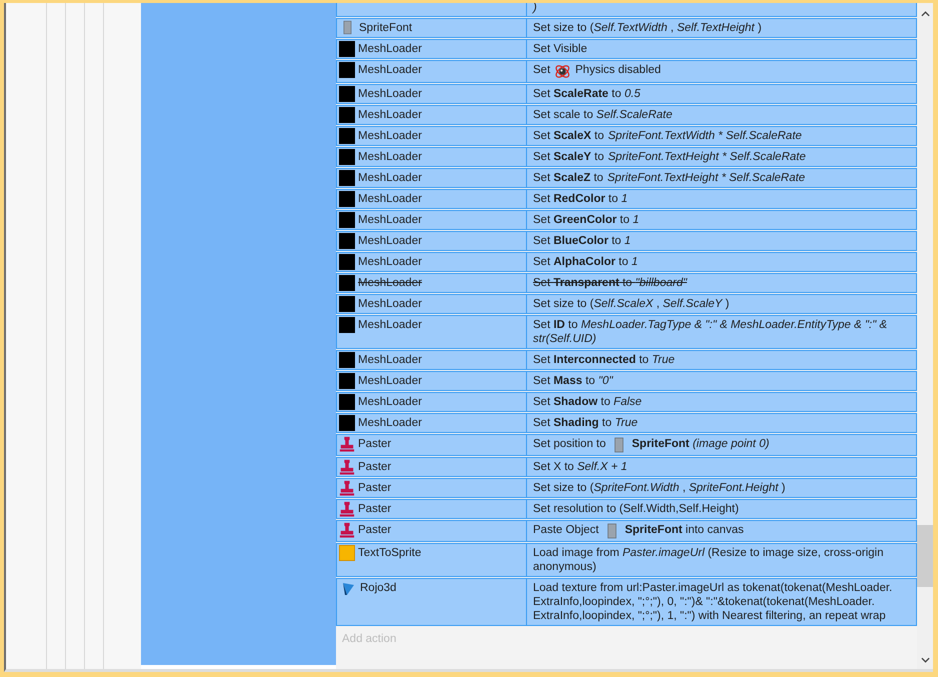  What do you see at coordinates (569, 444) in the screenshot?
I see `action-text: Set position to` at bounding box center [569, 444].